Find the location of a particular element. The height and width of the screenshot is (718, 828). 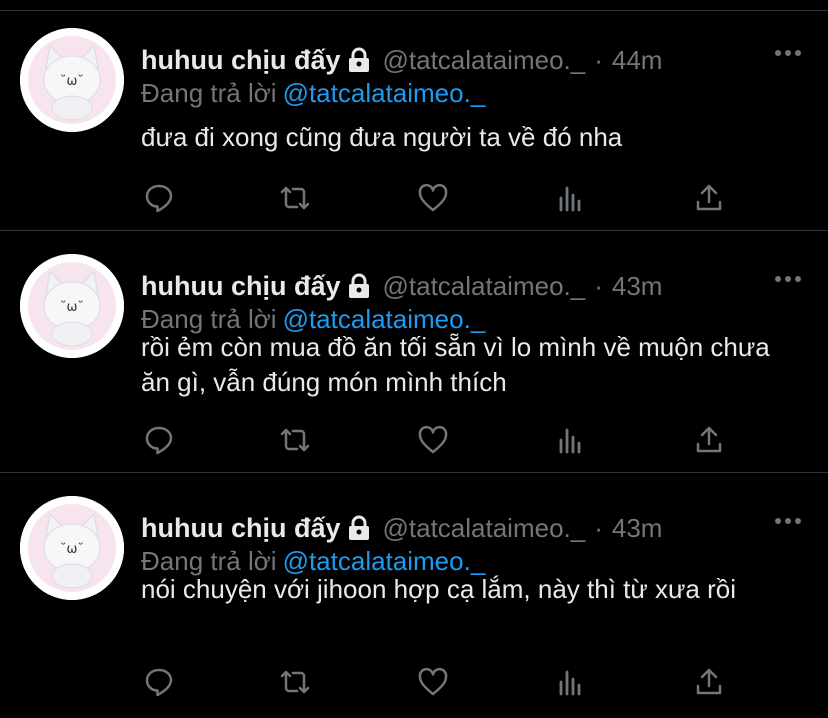

timestamp: 44m is located at coordinates (637, 60).